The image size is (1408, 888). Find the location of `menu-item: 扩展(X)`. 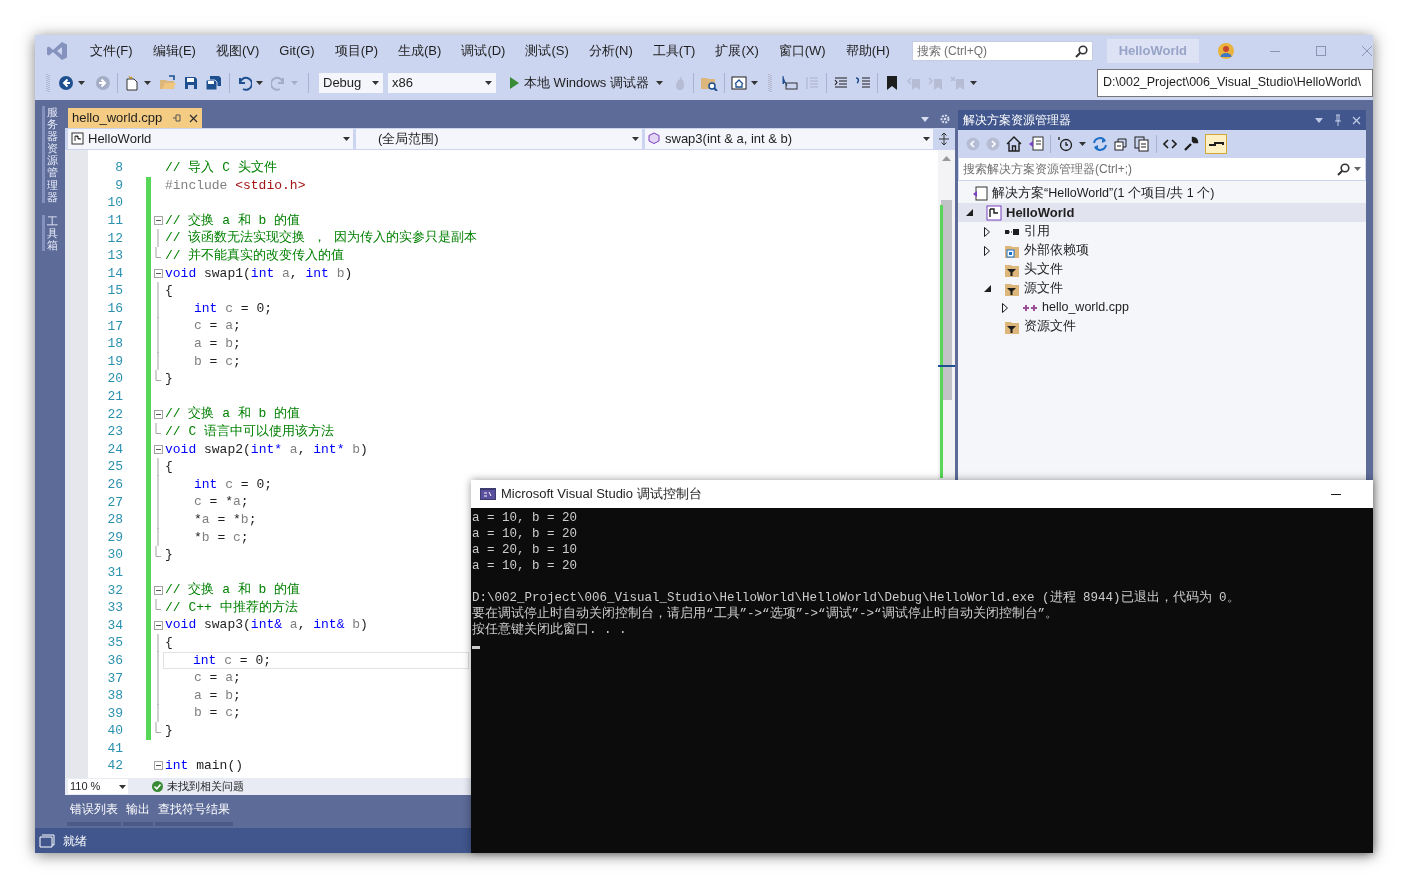

menu-item: 扩展(X) is located at coordinates (737, 51).